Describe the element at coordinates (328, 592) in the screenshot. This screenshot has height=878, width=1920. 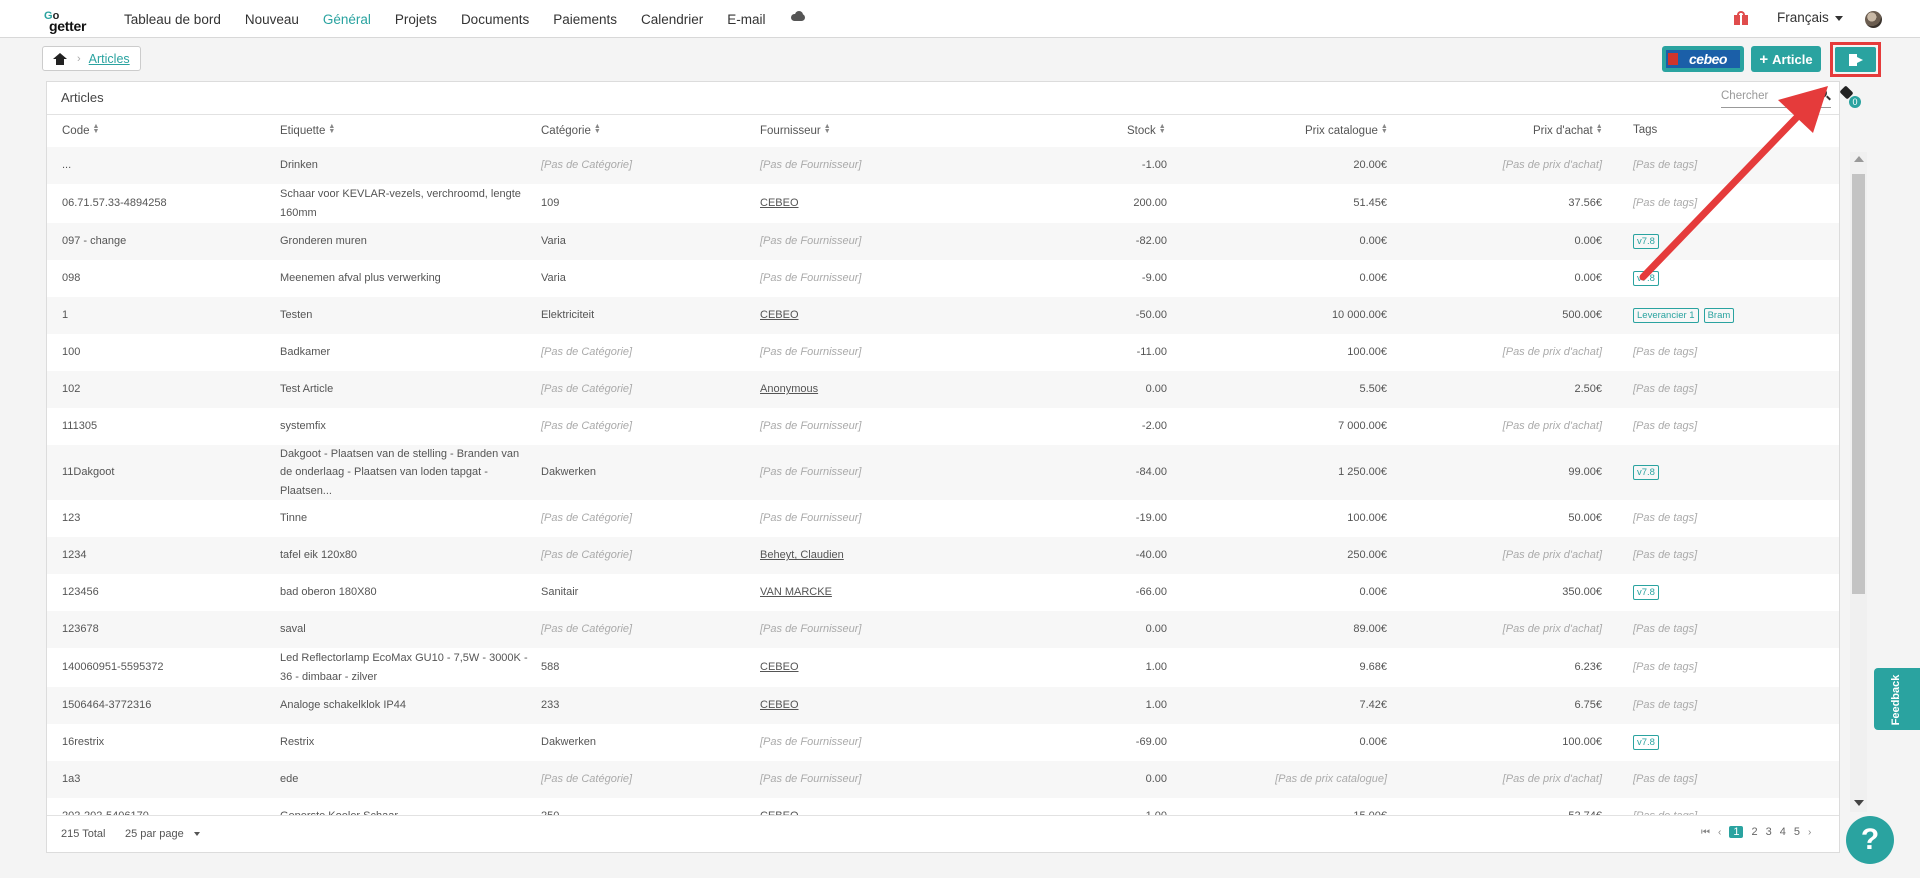
I see `cell-label: bad oberon 180X80` at that location.